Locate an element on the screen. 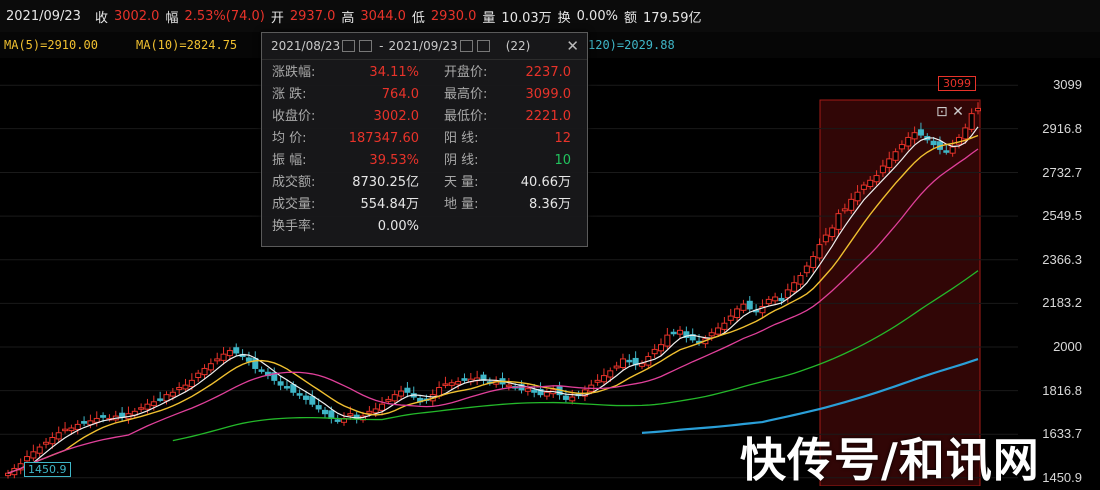 Image resolution: width=1100 pixels, height=490 pixels. date-to-picker-icon is located at coordinates (466, 46).